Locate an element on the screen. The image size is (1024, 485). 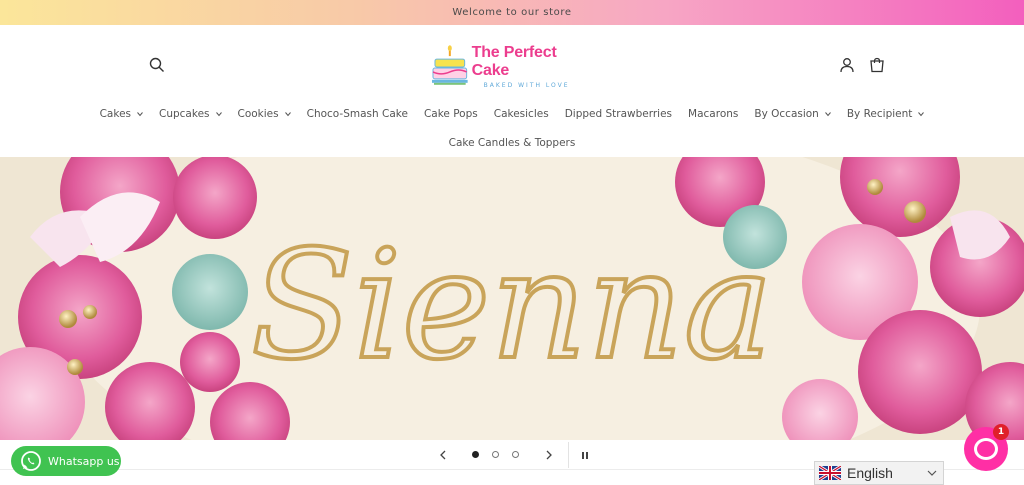
chat-badge: 1 is located at coordinates (1001, 432).